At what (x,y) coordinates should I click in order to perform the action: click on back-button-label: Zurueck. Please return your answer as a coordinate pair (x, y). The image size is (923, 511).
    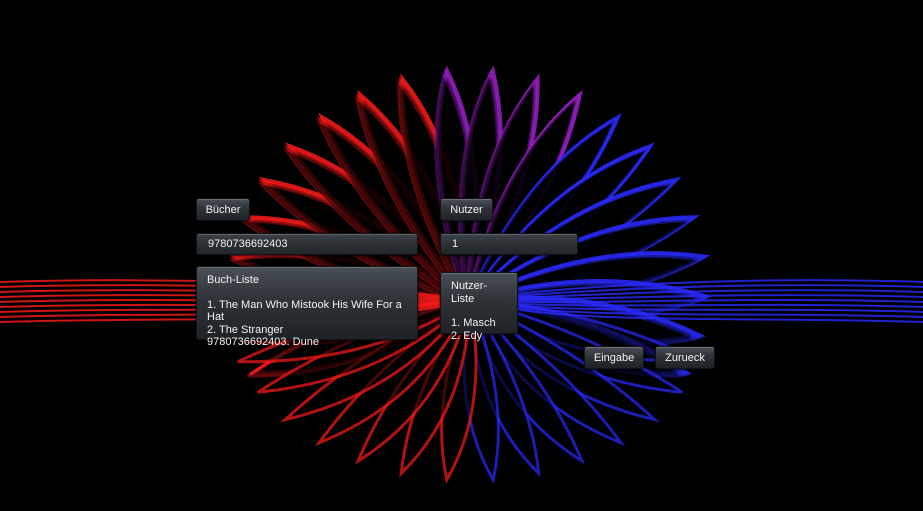
    Looking at the image, I should click on (685, 357).